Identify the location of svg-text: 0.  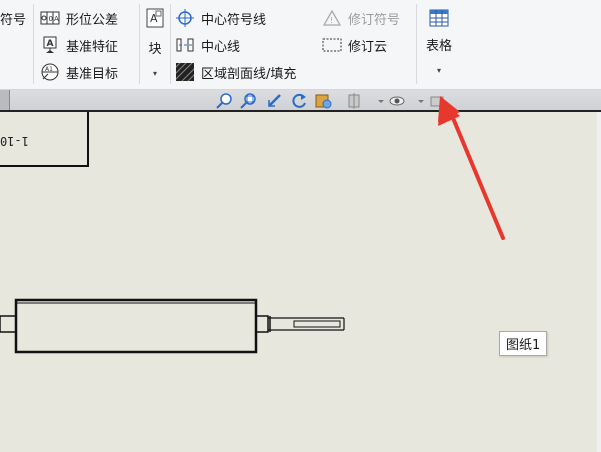
(51, 19).